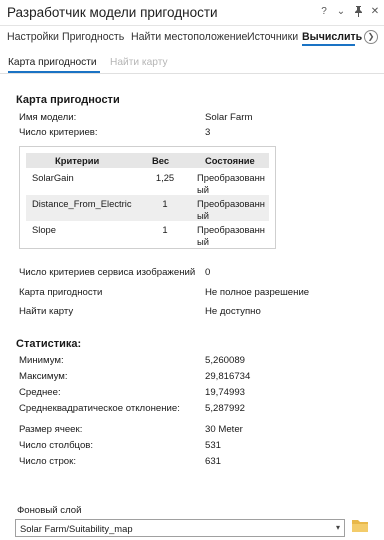 The height and width of the screenshot is (540, 384). I want to click on criterion-name: Distance_From_Electric, so click(82, 203).